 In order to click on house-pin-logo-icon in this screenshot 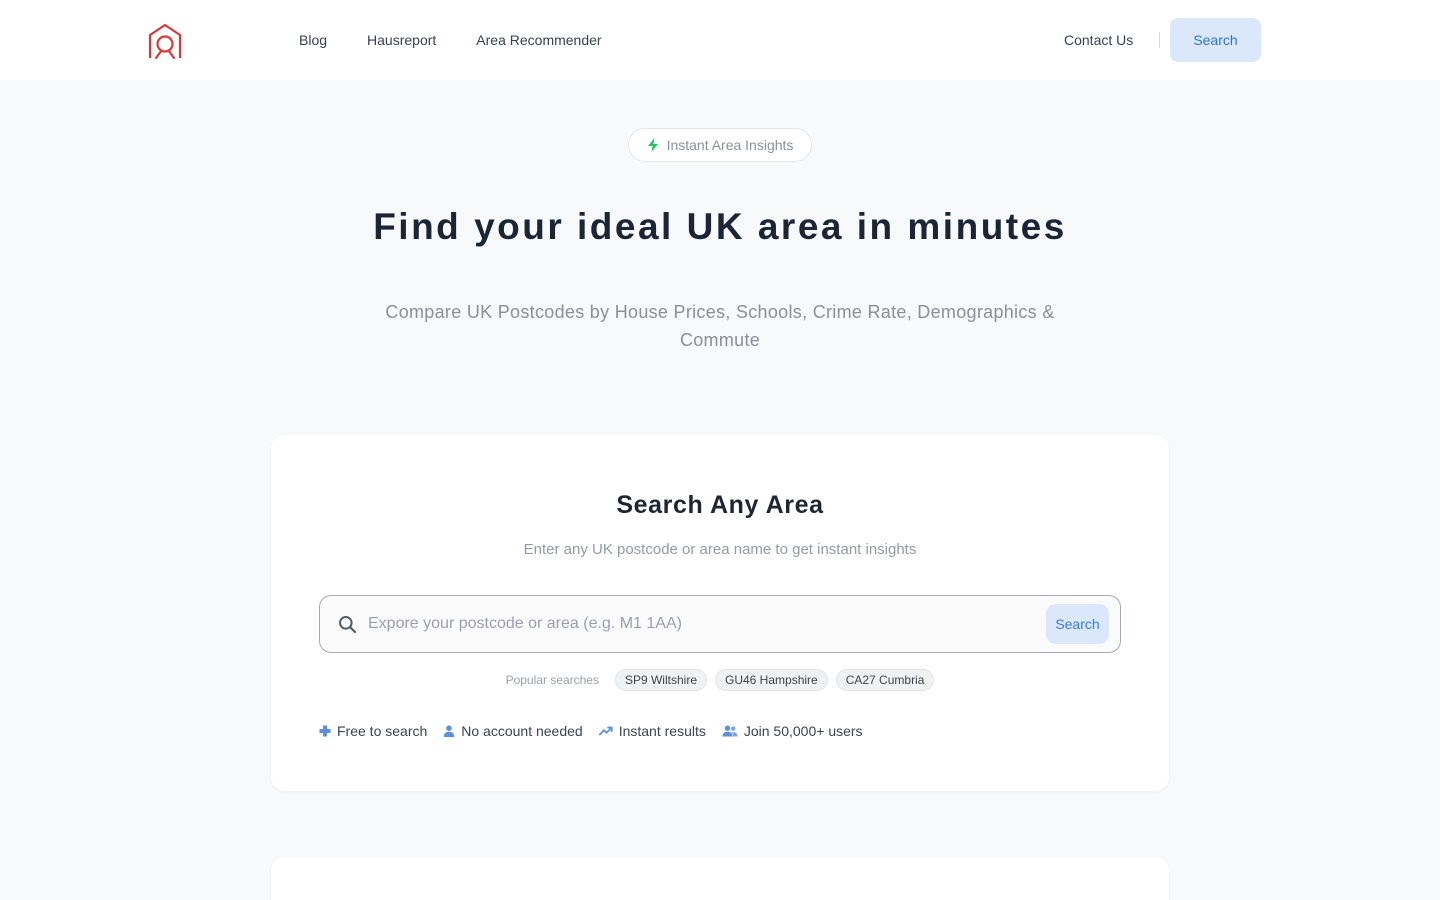, I will do `click(165, 41)`.